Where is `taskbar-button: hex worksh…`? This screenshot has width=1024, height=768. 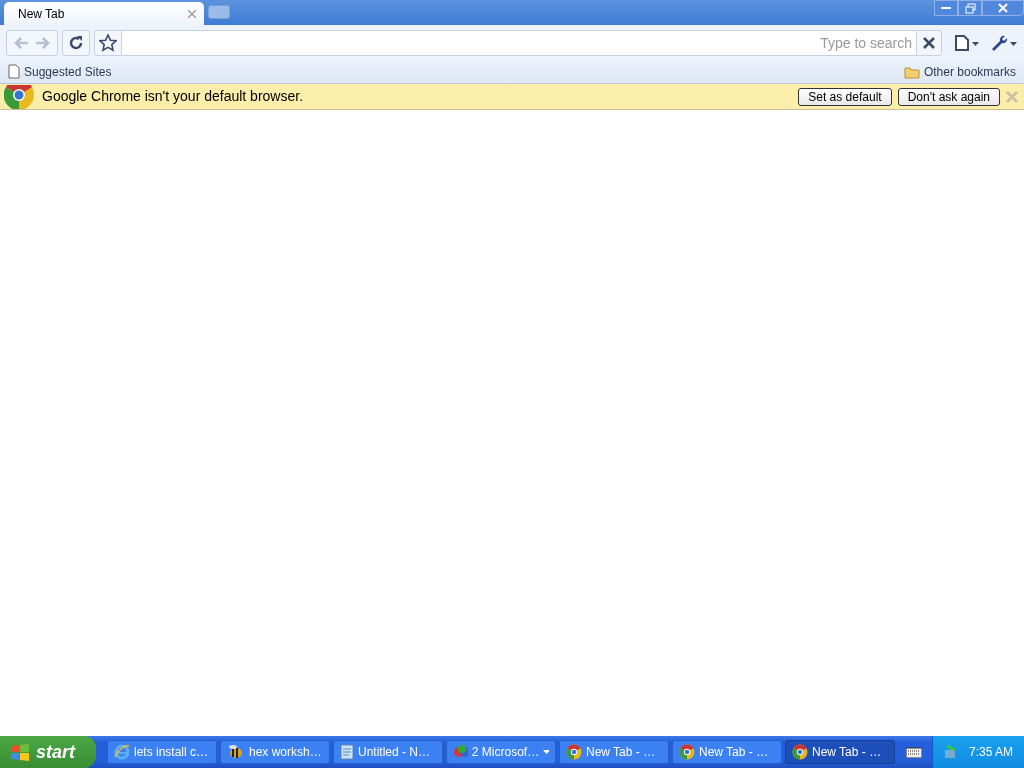
taskbar-button: hex worksh… is located at coordinates (275, 752).